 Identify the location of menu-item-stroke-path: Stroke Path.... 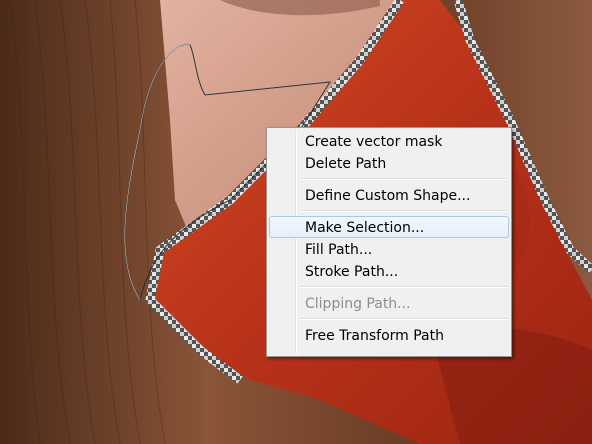
(389, 271).